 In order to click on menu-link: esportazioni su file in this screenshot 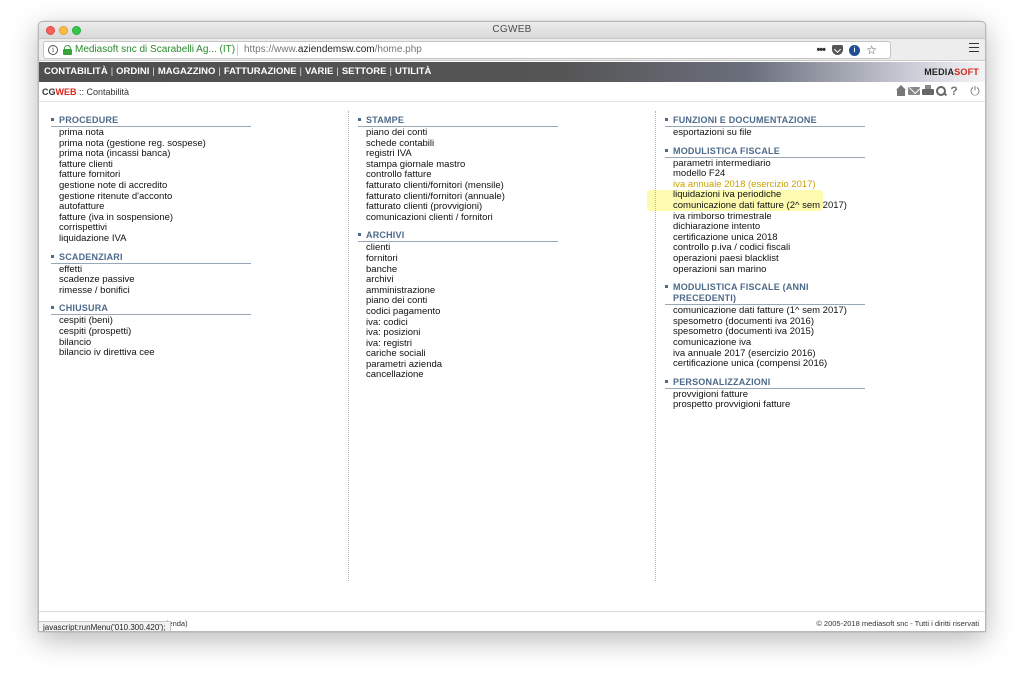, I will do `click(784, 133)`.